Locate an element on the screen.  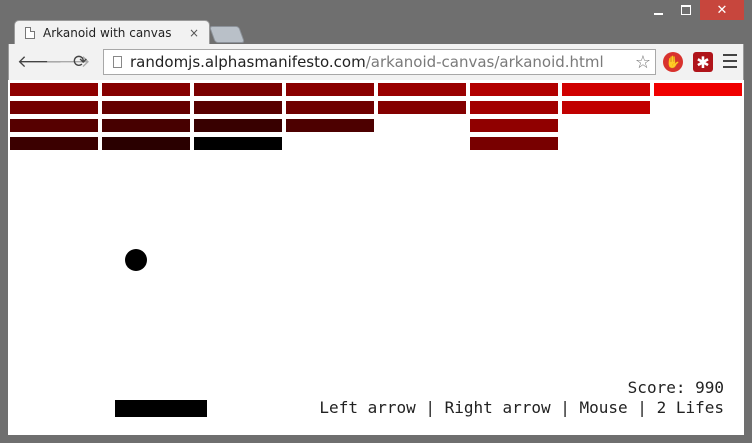
maximize-icon is located at coordinates (686, 10).